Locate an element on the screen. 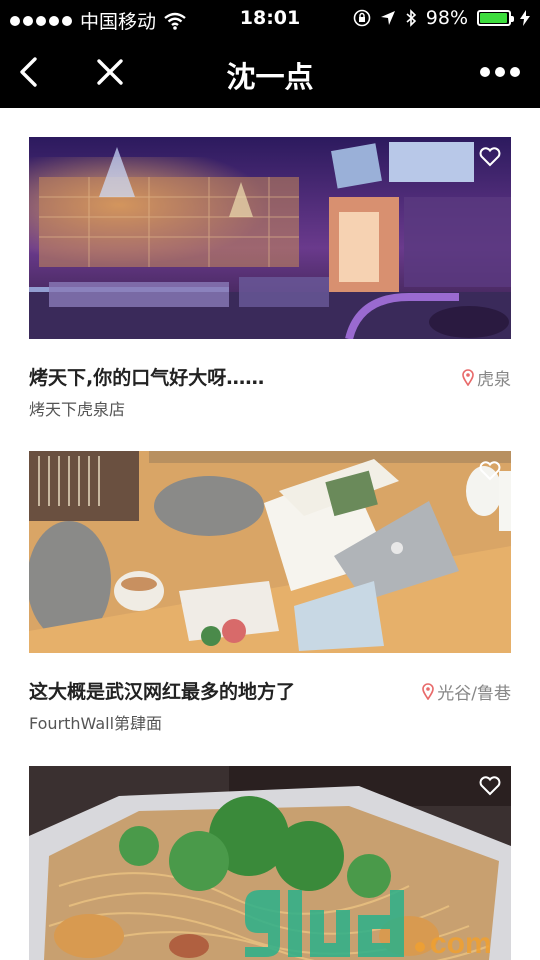  rotation-lock-icon is located at coordinates (362, 18).